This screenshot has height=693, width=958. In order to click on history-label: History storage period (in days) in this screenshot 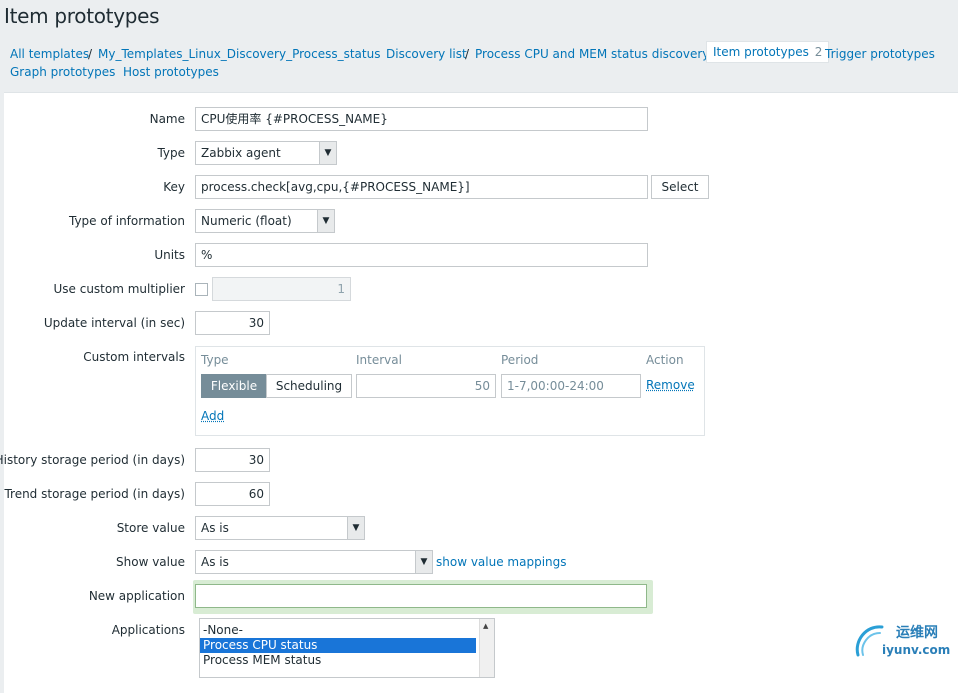, I will do `click(92, 460)`.